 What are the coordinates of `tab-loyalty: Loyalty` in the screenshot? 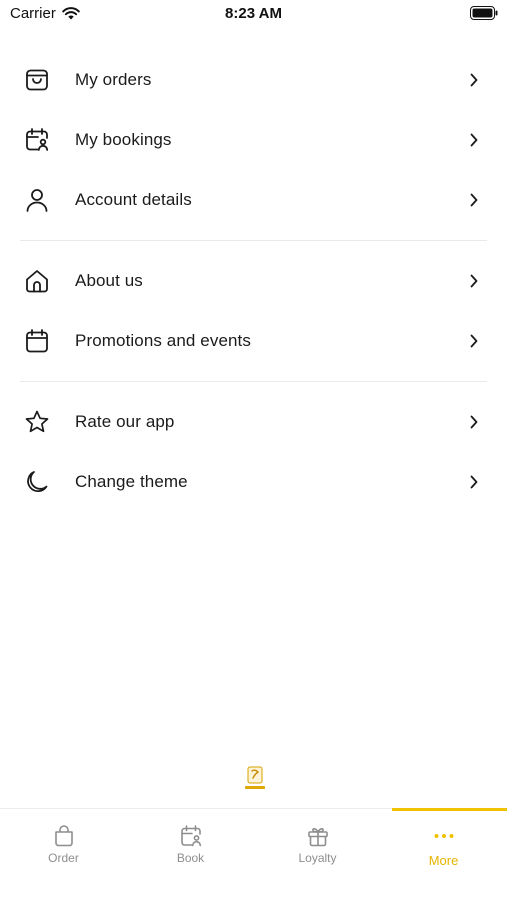 It's located at (317, 854).